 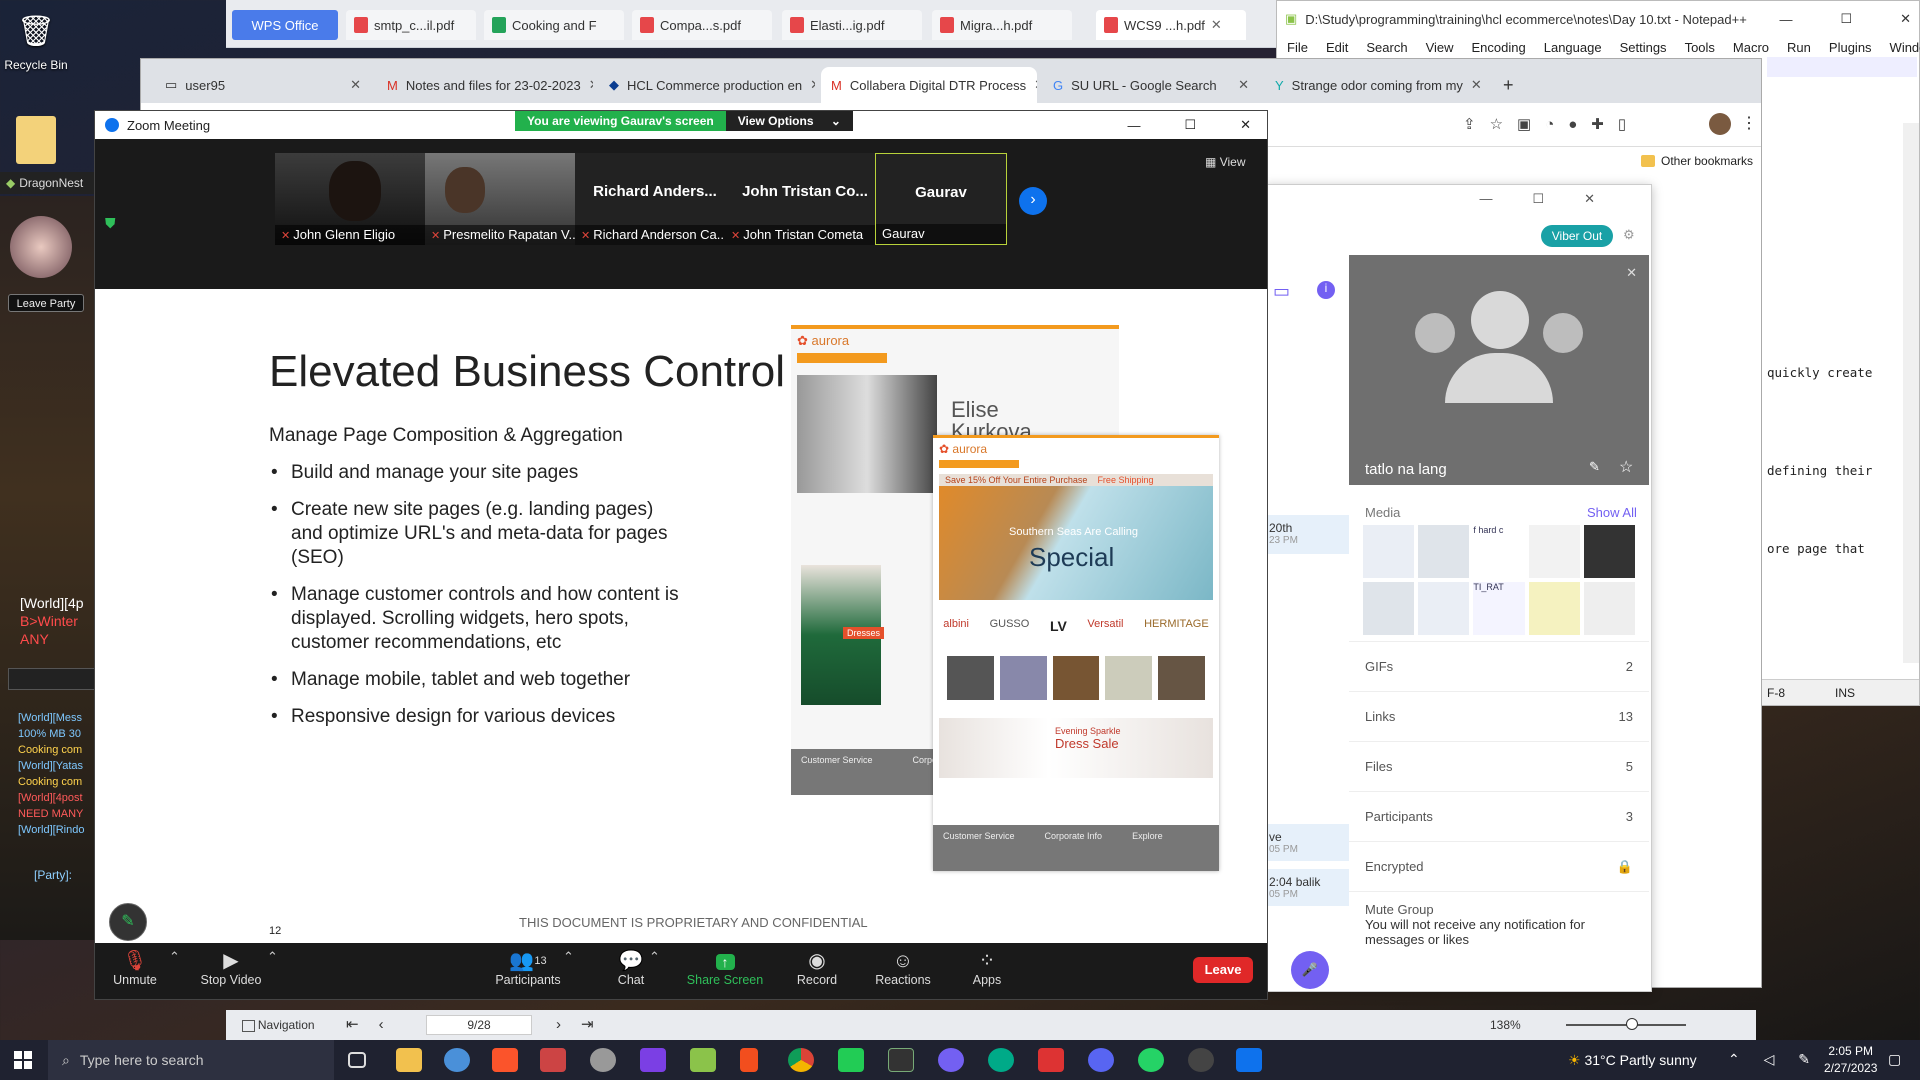 I want to click on zoom-level: 138%, so click(x=1505, y=1025).